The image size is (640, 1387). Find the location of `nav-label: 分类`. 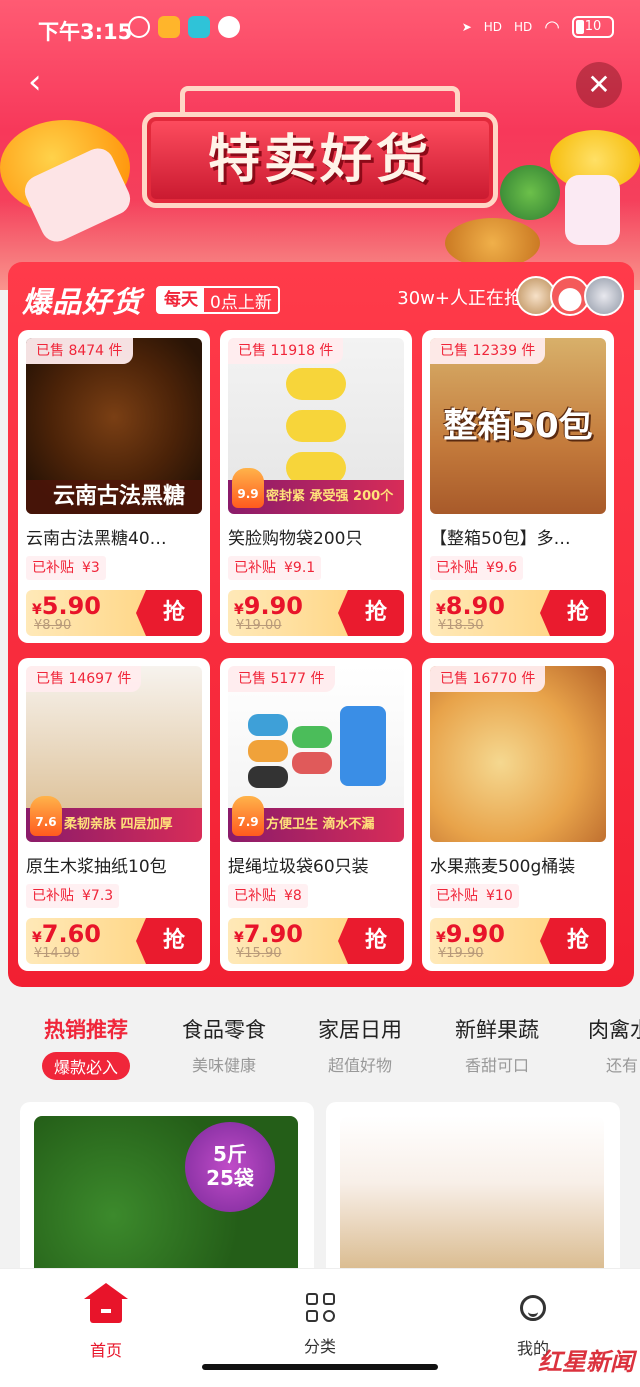

nav-label: 分类 is located at coordinates (319, 1346).